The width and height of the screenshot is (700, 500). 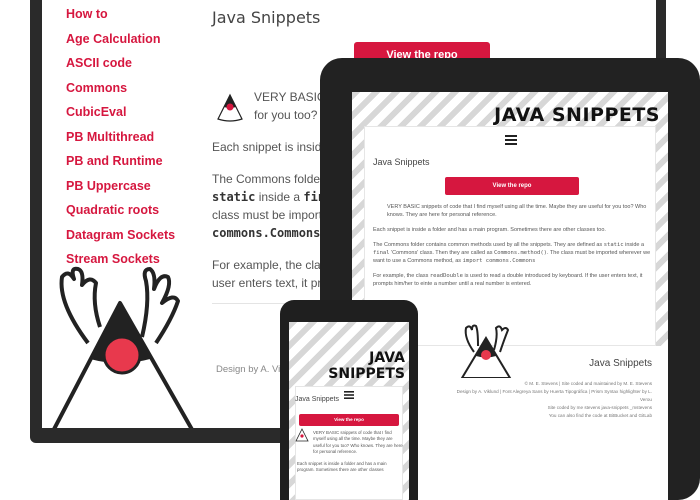 I want to click on nav-item-pb-and-runtime: PB and Runtime, so click(x=136, y=165).